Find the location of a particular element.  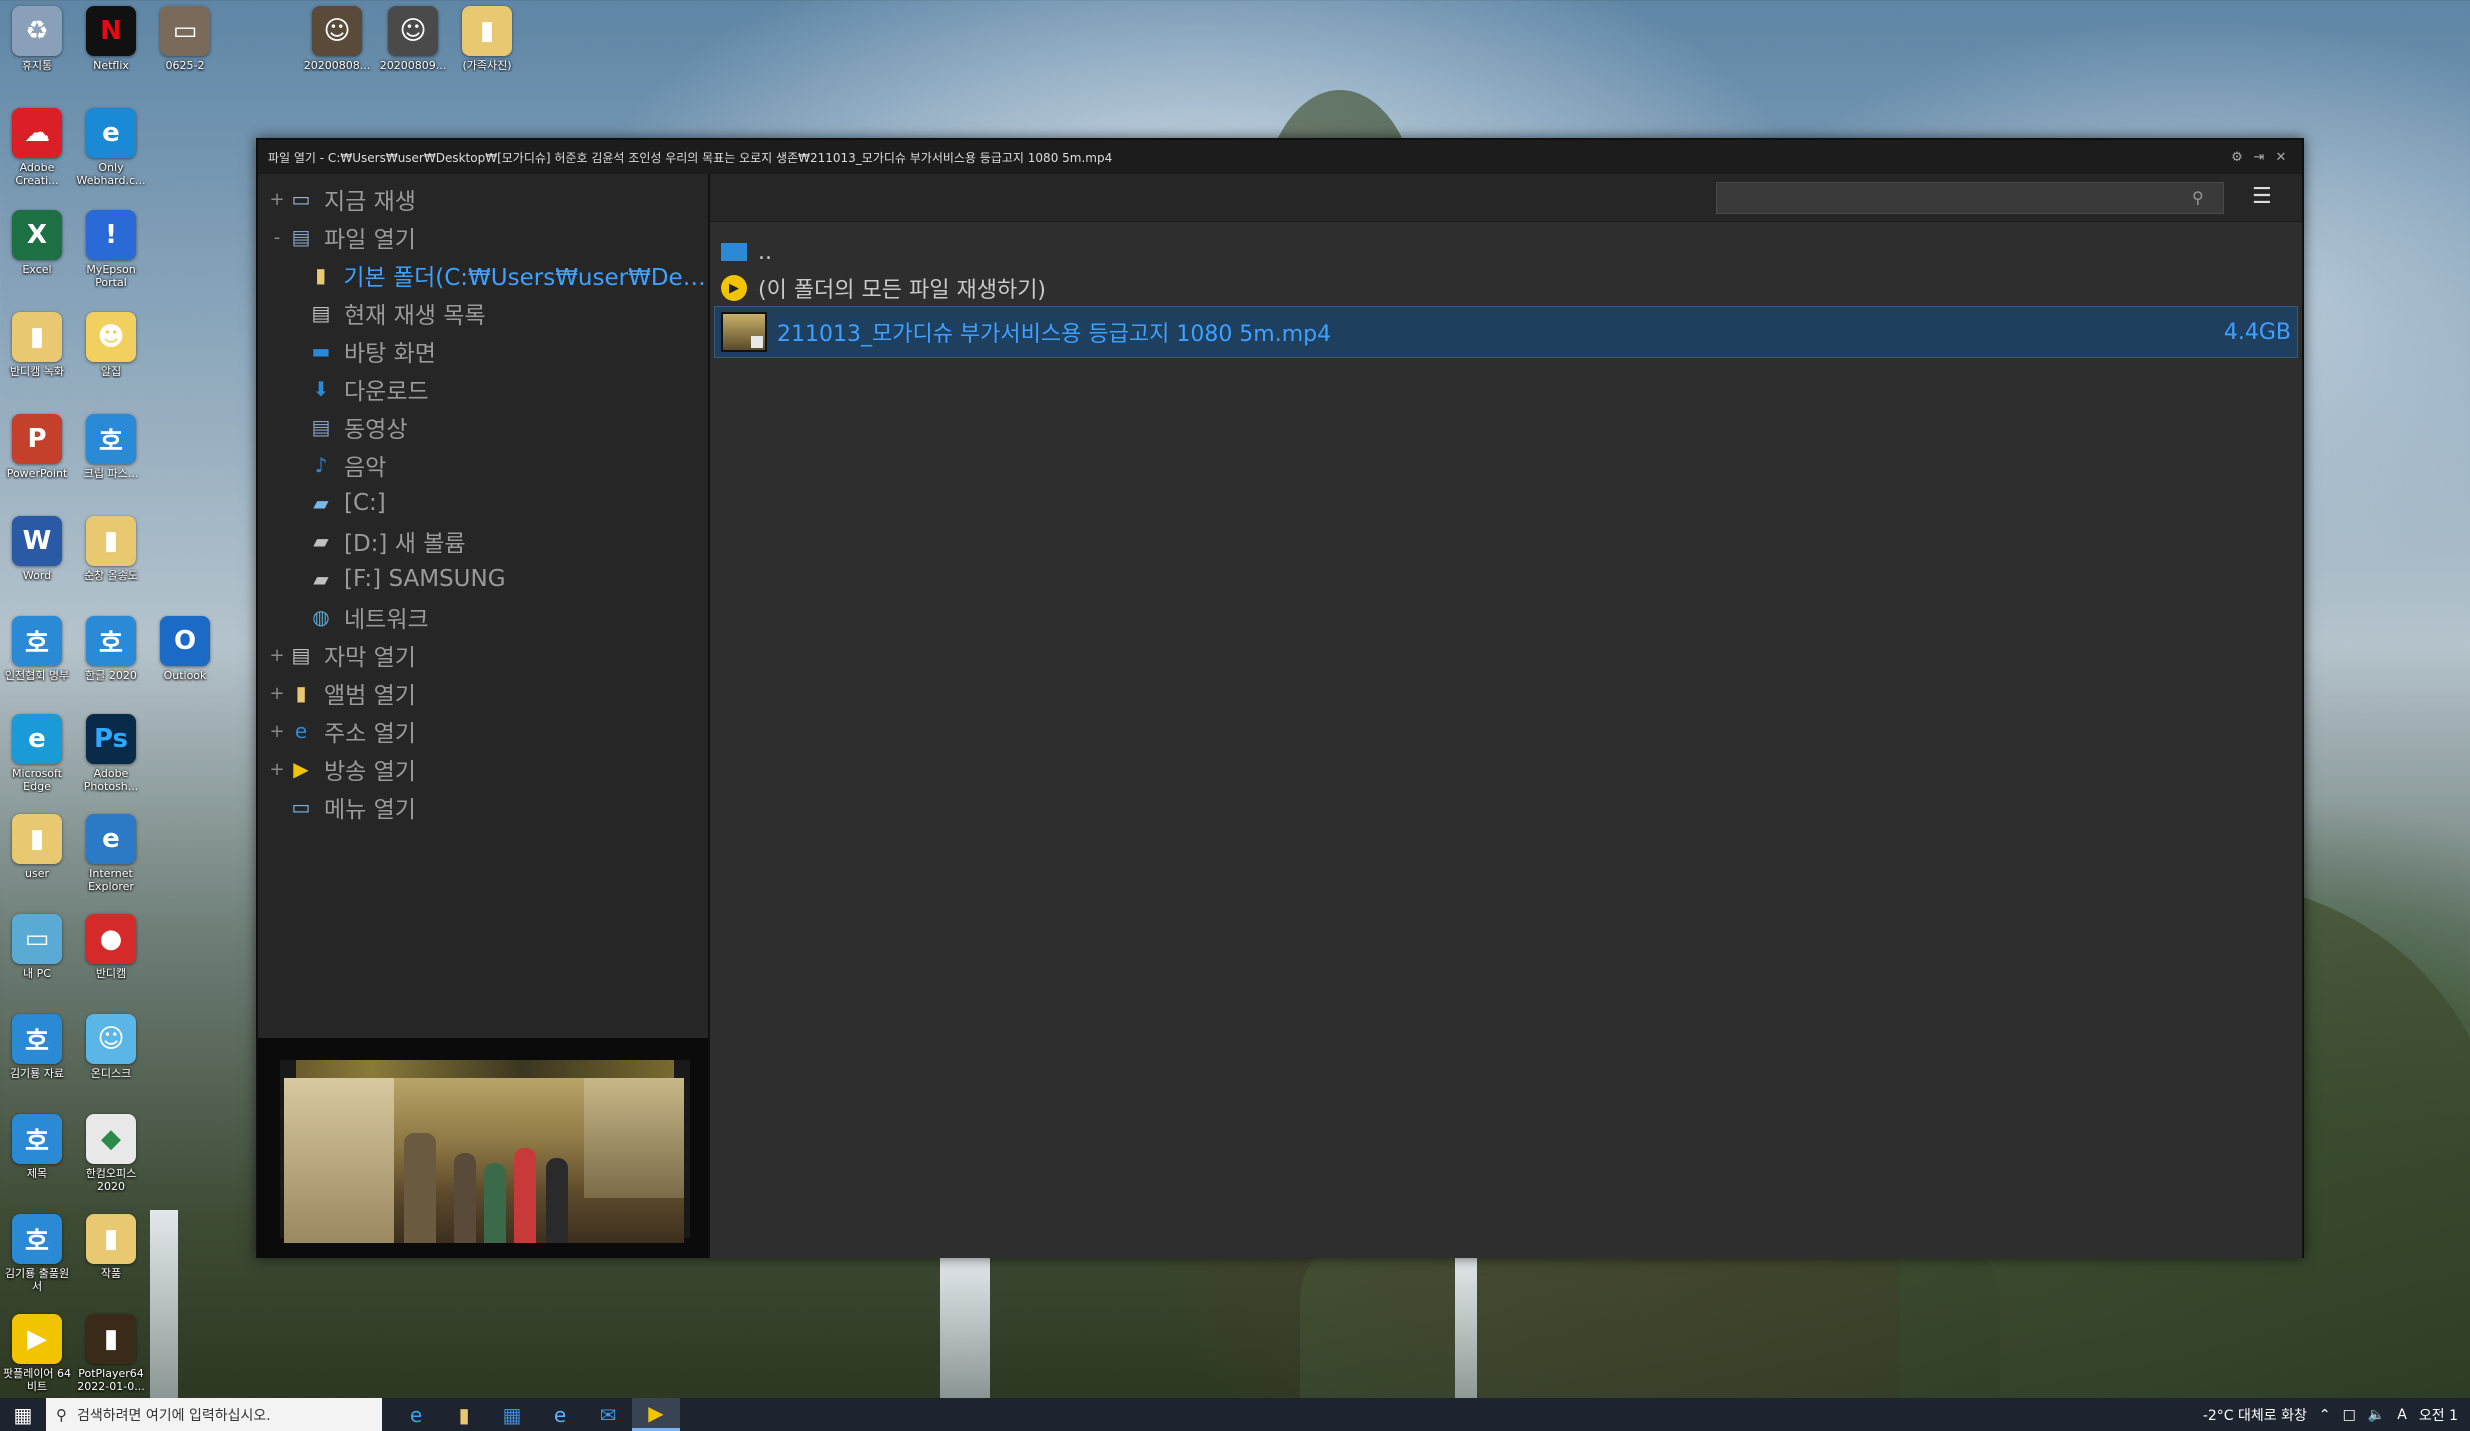

play-icon: ▶ is located at coordinates (734, 288).